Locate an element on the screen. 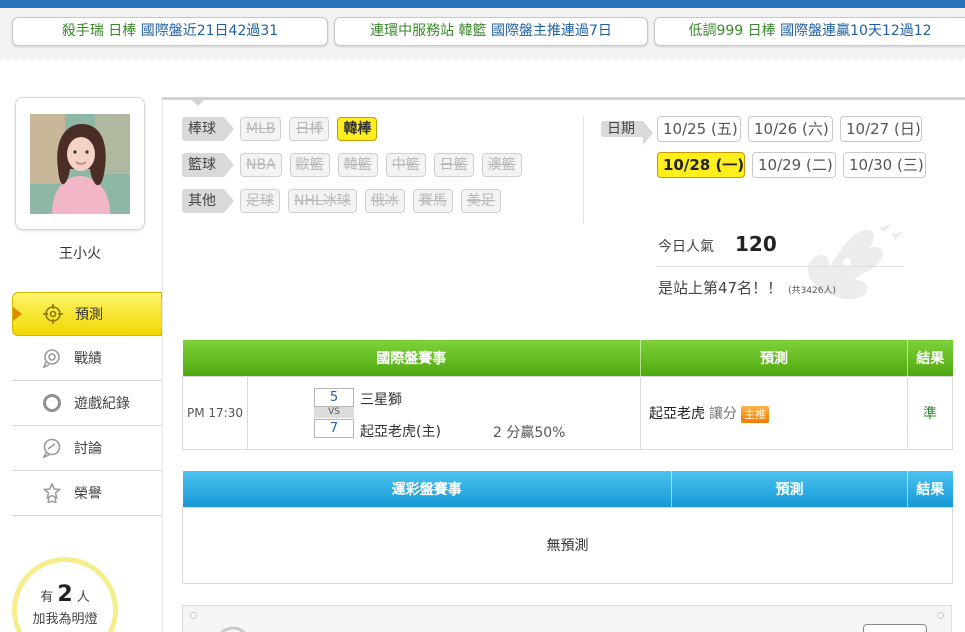 Image resolution: width=965 pixels, height=632 pixels. category-label: 棒球 is located at coordinates (208, 129).